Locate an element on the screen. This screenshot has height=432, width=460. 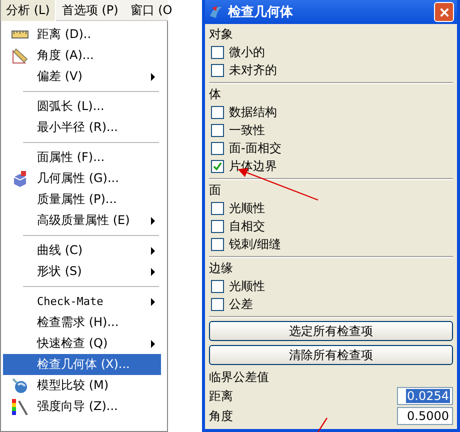
menu-item: 距离 (D).. is located at coordinates (82, 34).